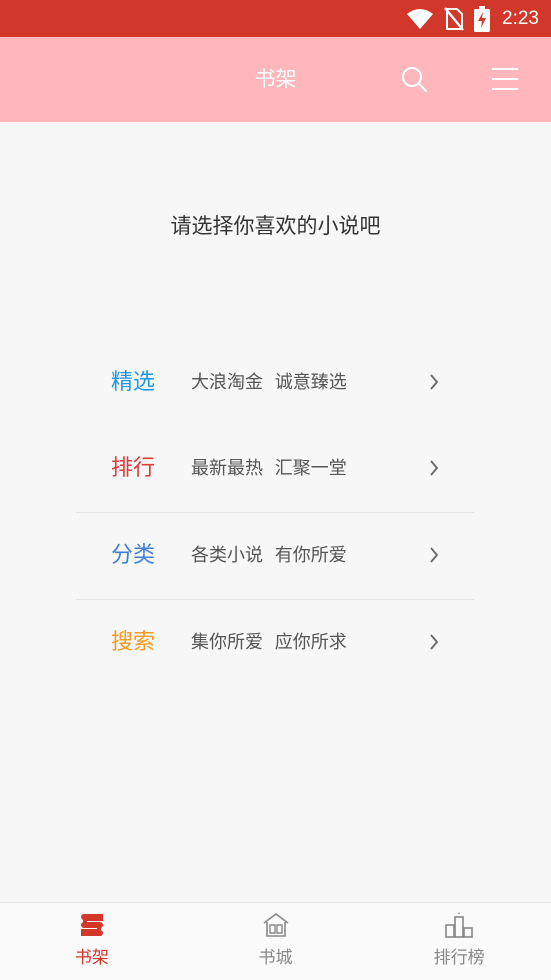  I want to click on menu-button, so click(505, 79).